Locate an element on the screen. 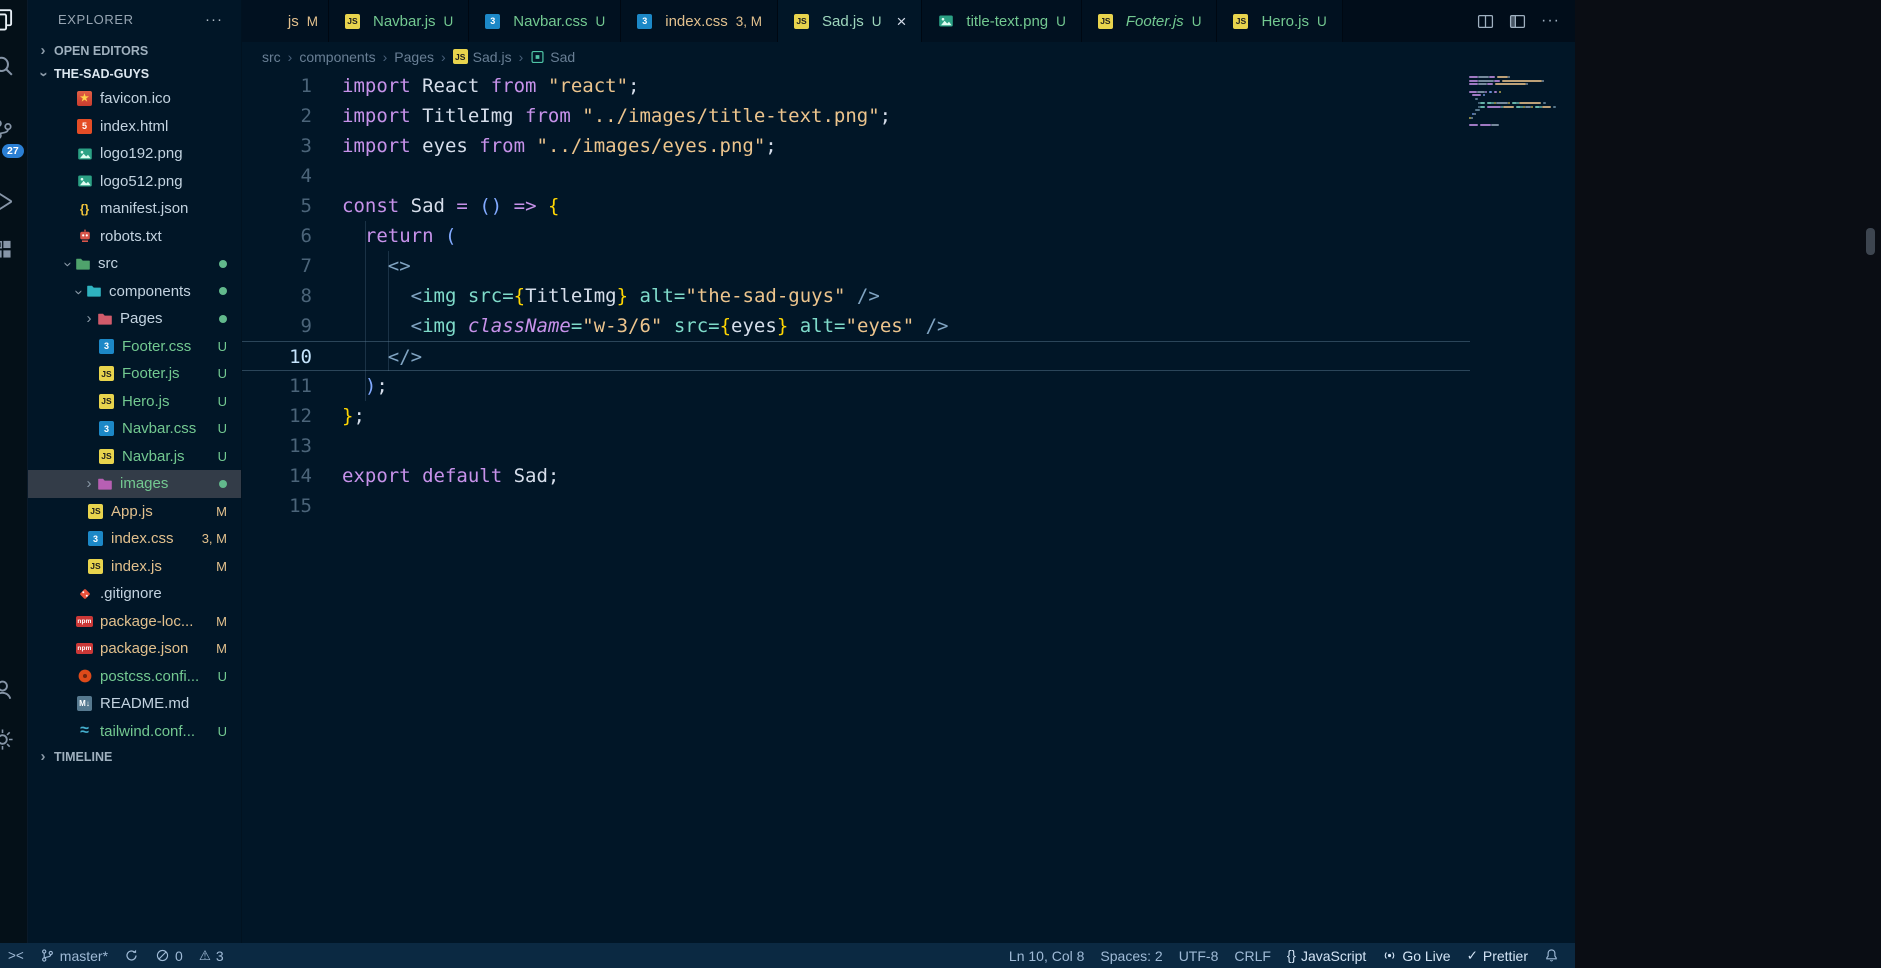 This screenshot has width=1881, height=968. breadcrumb-item-components: components is located at coordinates (337, 57).